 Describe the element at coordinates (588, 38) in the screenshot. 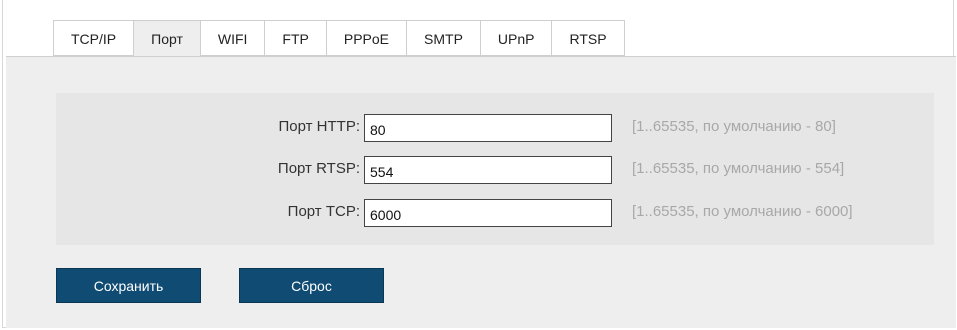

I see `tab-rtsp: RTSP` at that location.